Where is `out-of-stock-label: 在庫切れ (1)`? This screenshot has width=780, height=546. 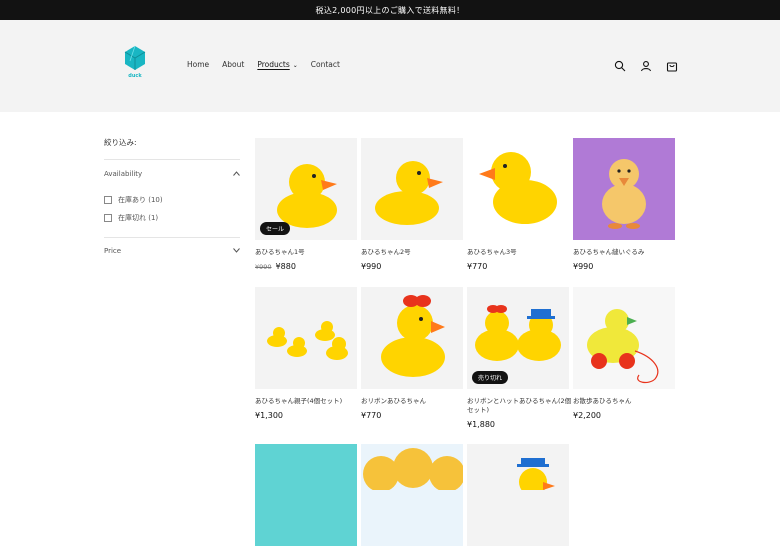 out-of-stock-label: 在庫切れ (1) is located at coordinates (138, 218).